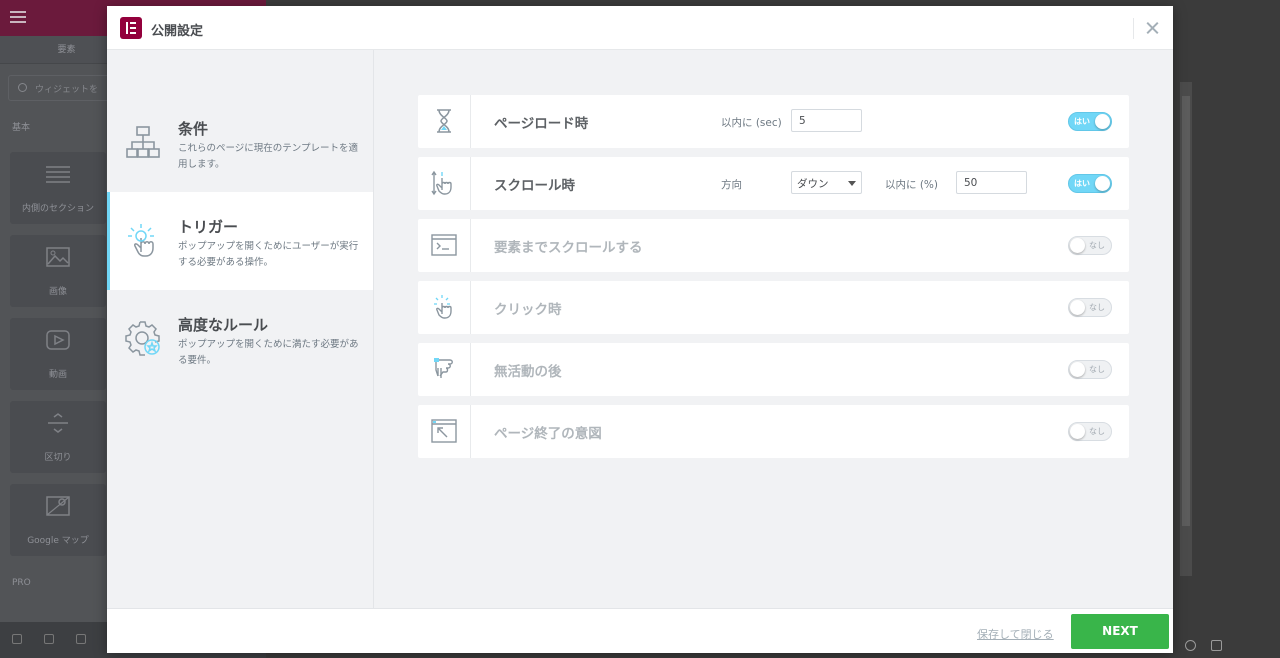 This screenshot has height=658, width=1280. Describe the element at coordinates (131, 28) in the screenshot. I see `elementor-logo` at that location.